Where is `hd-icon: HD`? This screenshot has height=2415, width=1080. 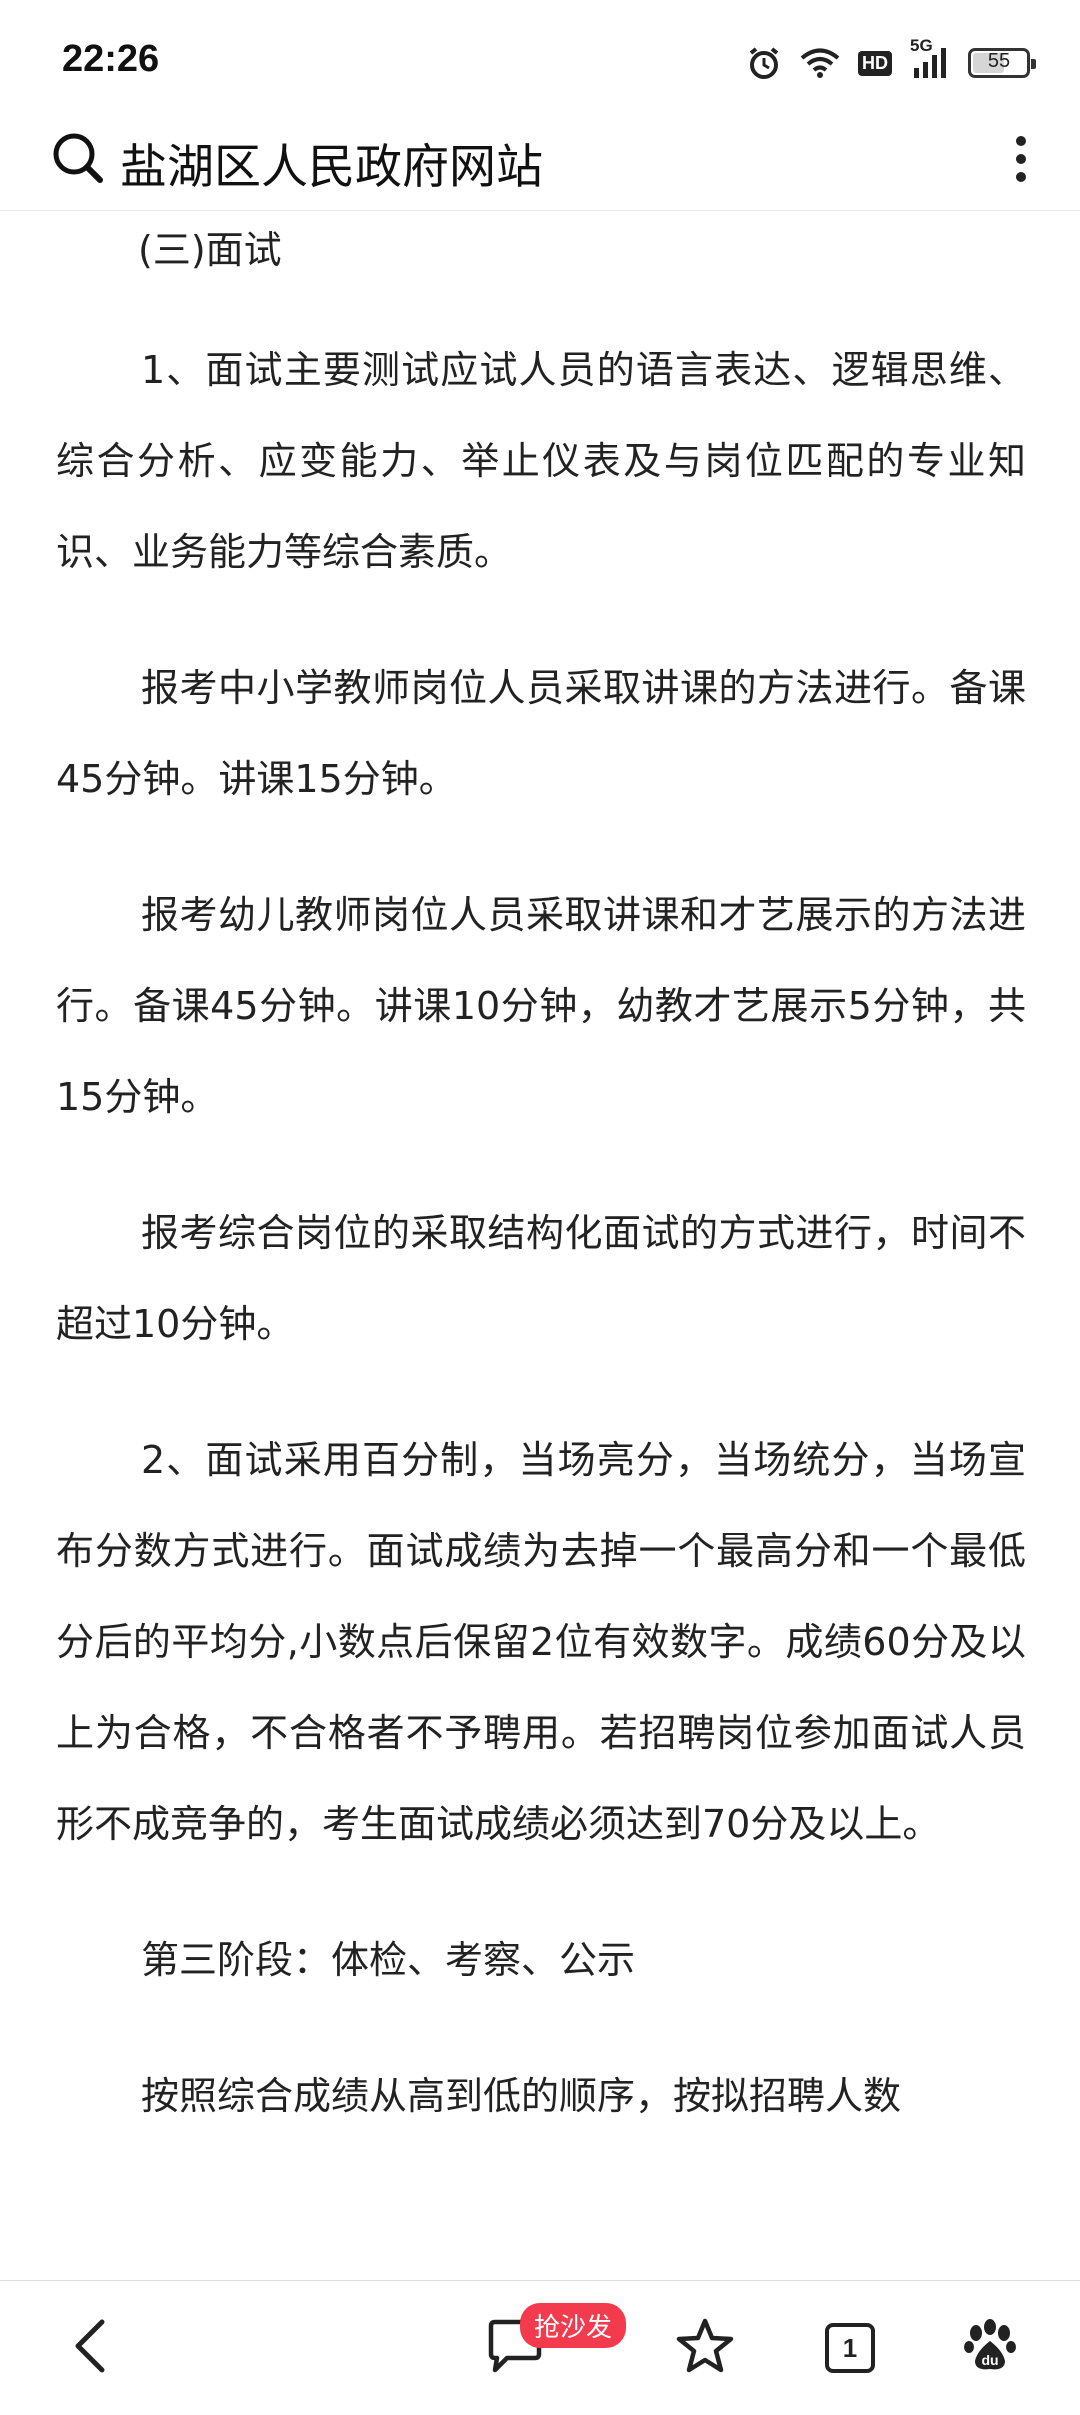
hd-icon: HD is located at coordinates (875, 63).